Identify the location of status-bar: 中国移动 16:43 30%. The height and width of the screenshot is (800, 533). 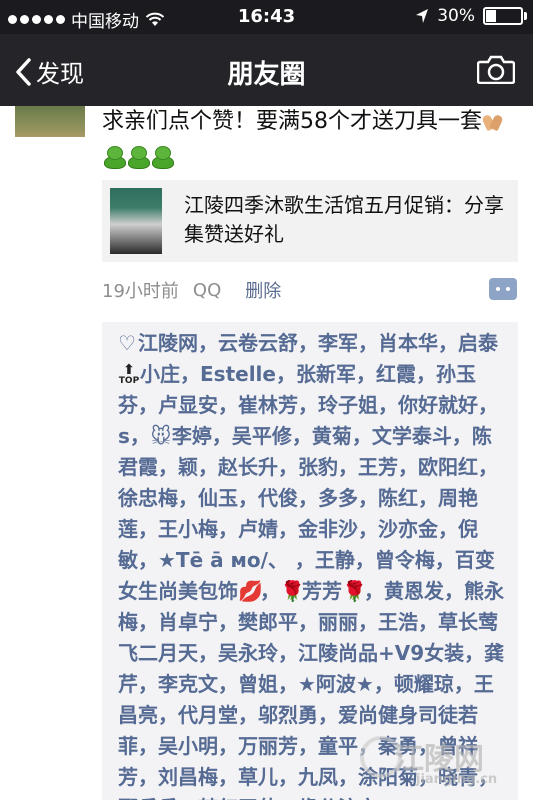
(266, 17).